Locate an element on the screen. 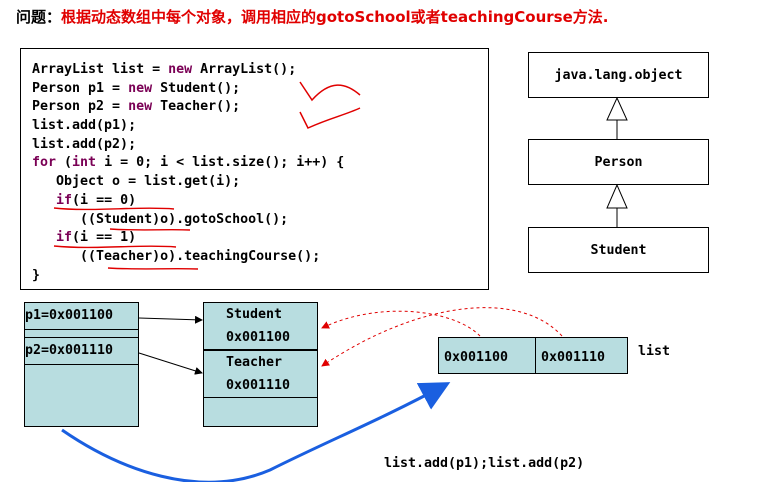 The image size is (761, 482). list-add-arrow is located at coordinates (256, 432).